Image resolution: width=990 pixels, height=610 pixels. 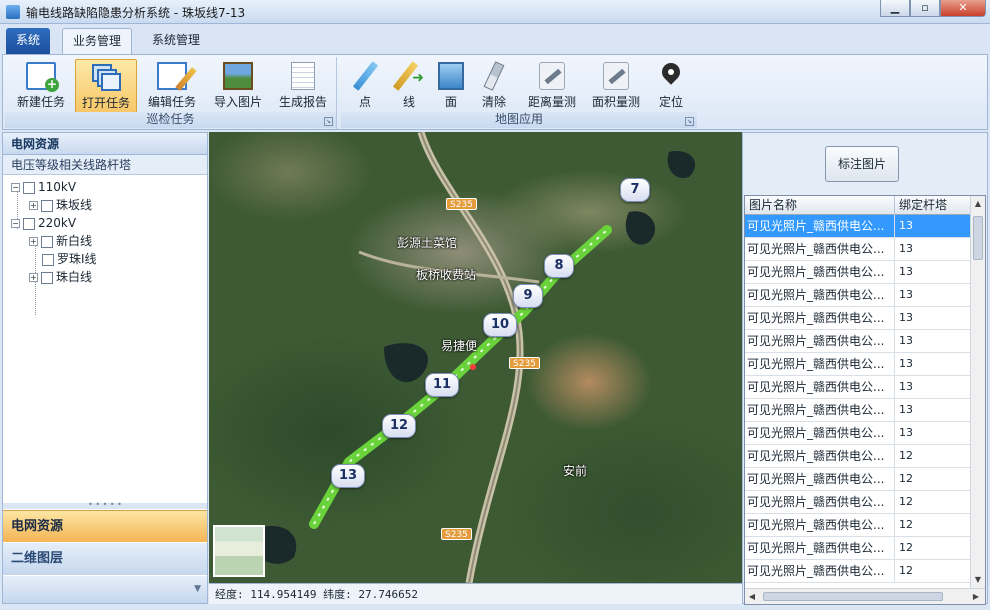 What do you see at coordinates (752, 596) in the screenshot?
I see `scroll-left-icon: ◀` at bounding box center [752, 596].